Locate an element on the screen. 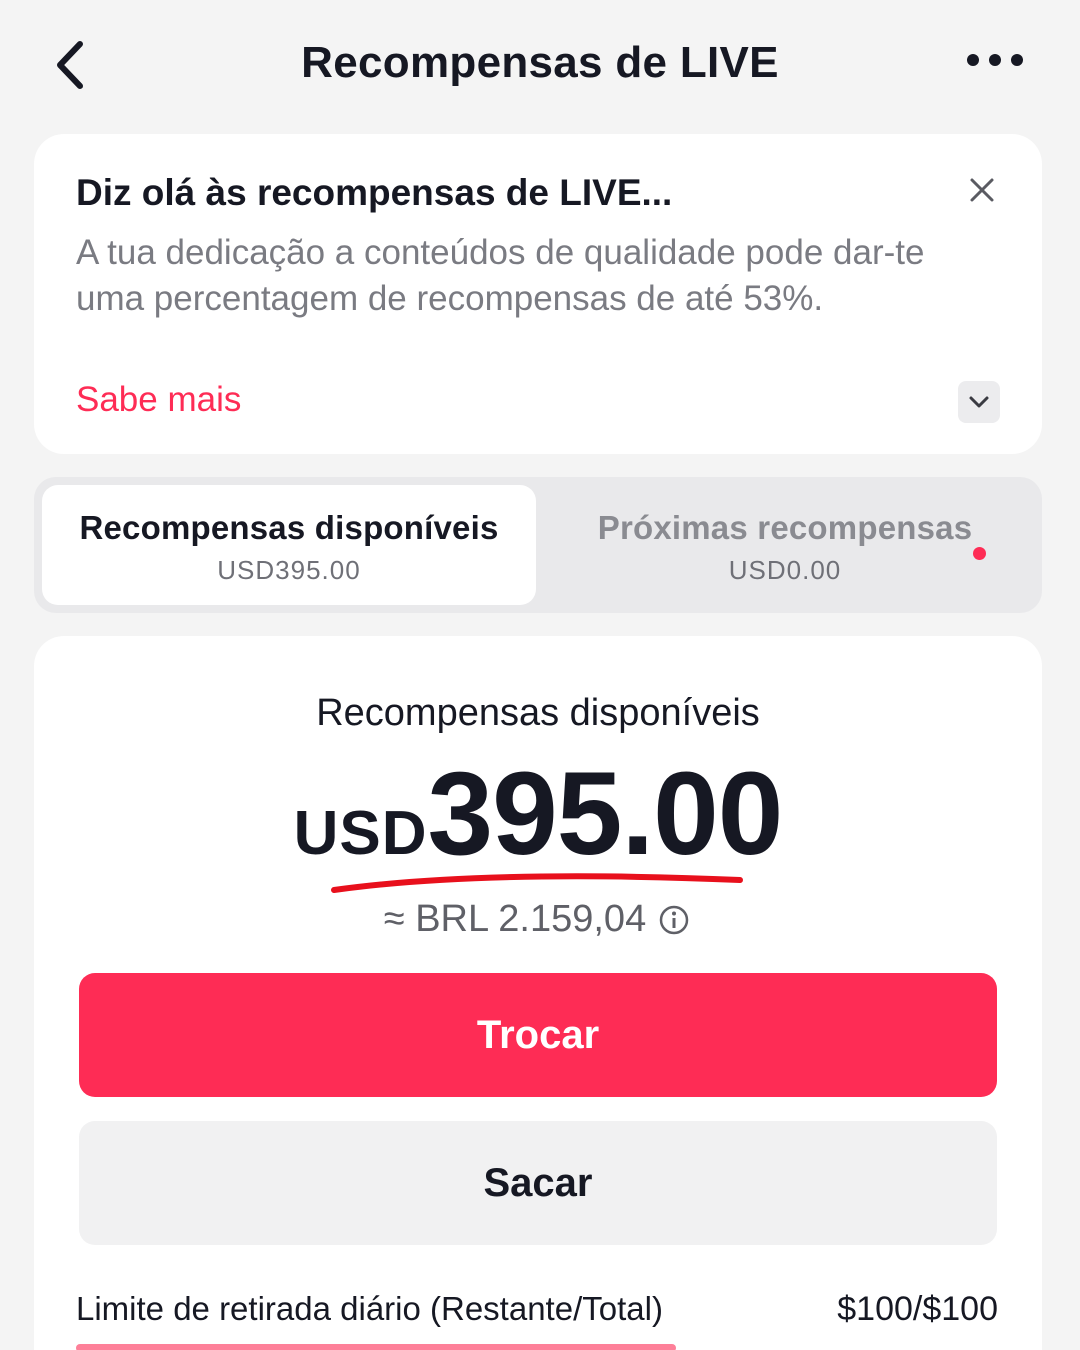  balance-currency: USD is located at coordinates (360, 833).